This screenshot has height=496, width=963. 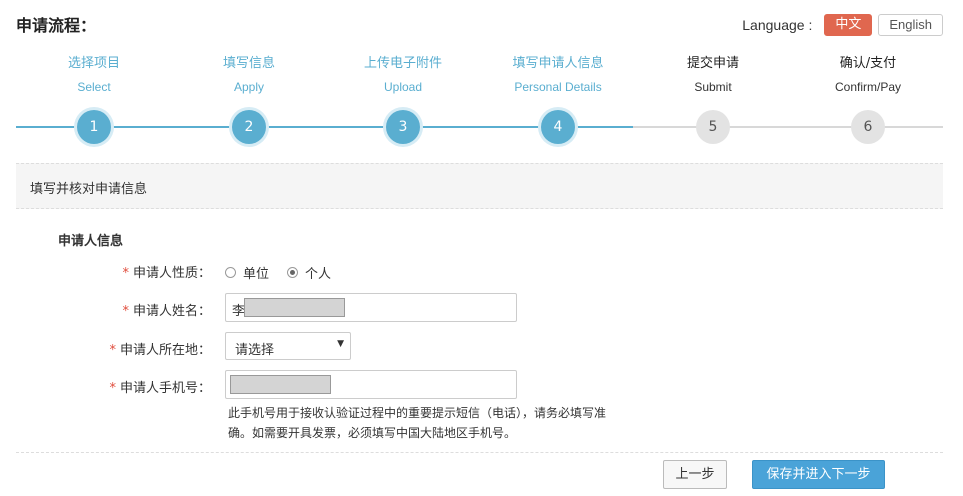 What do you see at coordinates (403, 87) in the screenshot?
I see `step-label-en: Upload` at bounding box center [403, 87].